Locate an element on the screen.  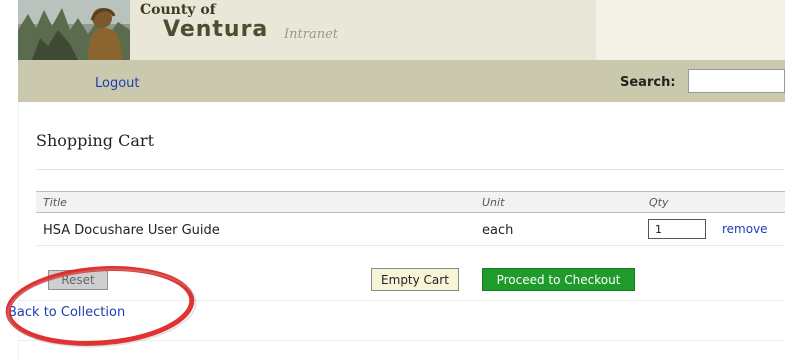
column-header-qty: Qty is located at coordinates (659, 202).